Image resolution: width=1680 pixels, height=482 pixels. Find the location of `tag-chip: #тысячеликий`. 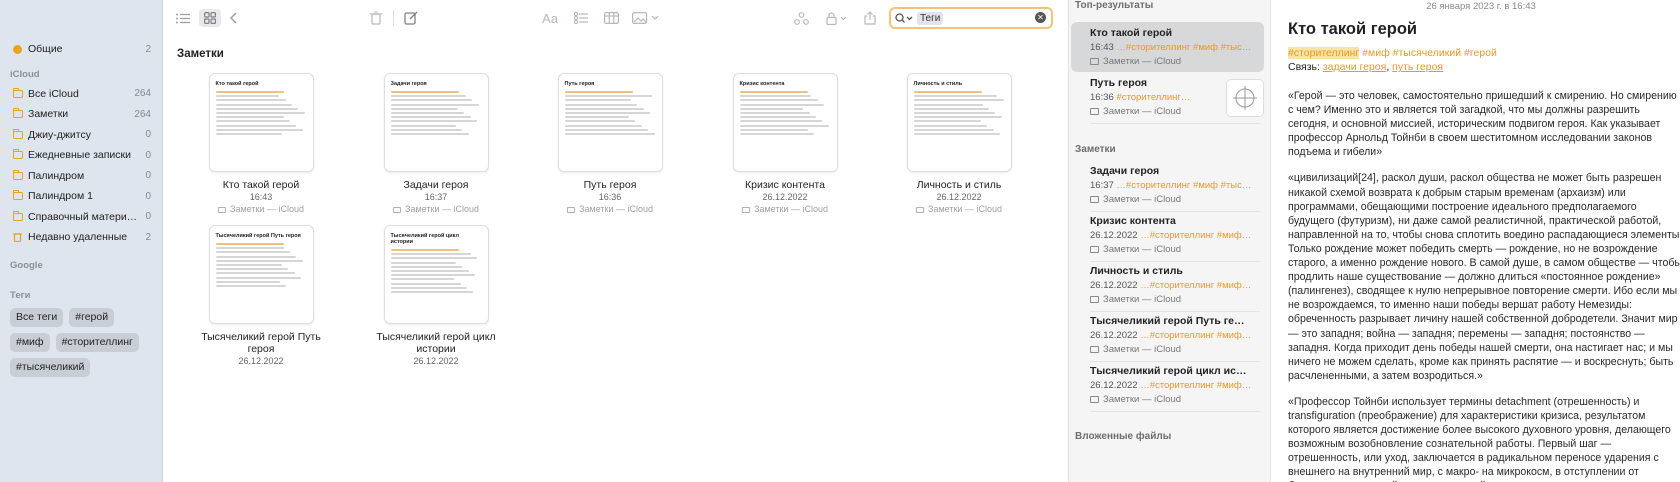

tag-chip: #тысячеликий is located at coordinates (50, 367).